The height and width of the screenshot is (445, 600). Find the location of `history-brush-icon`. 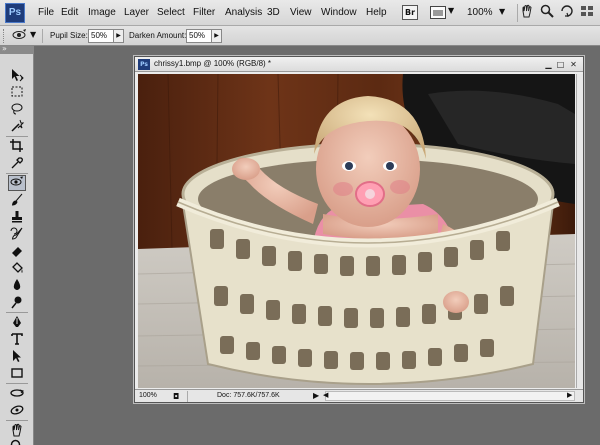

history-brush-icon is located at coordinates (17, 235).